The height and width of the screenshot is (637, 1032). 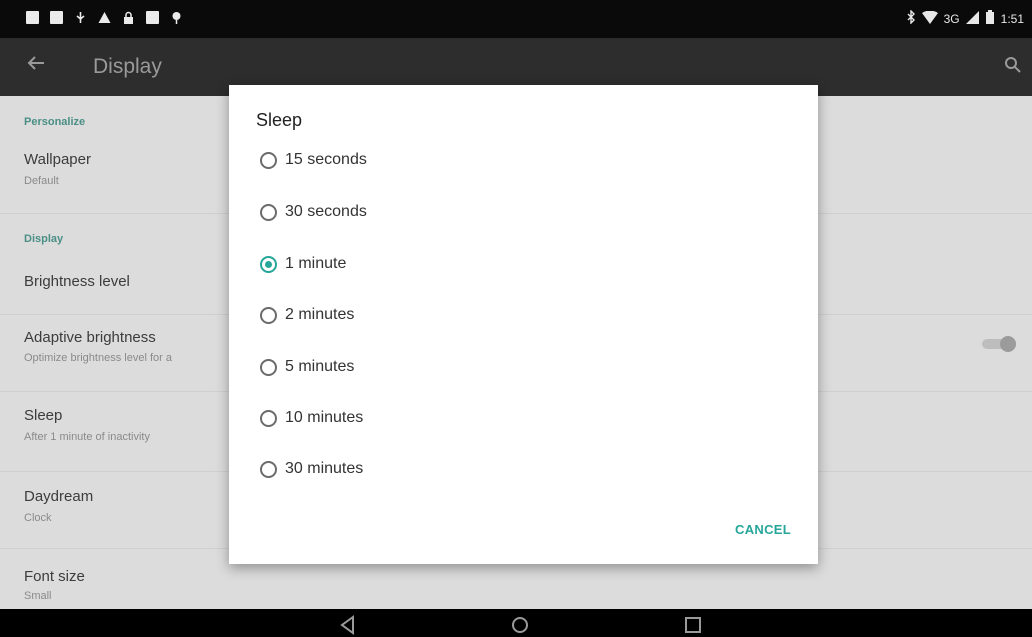 What do you see at coordinates (54, 576) in the screenshot?
I see `setting-font-size-title: Font size` at bounding box center [54, 576].